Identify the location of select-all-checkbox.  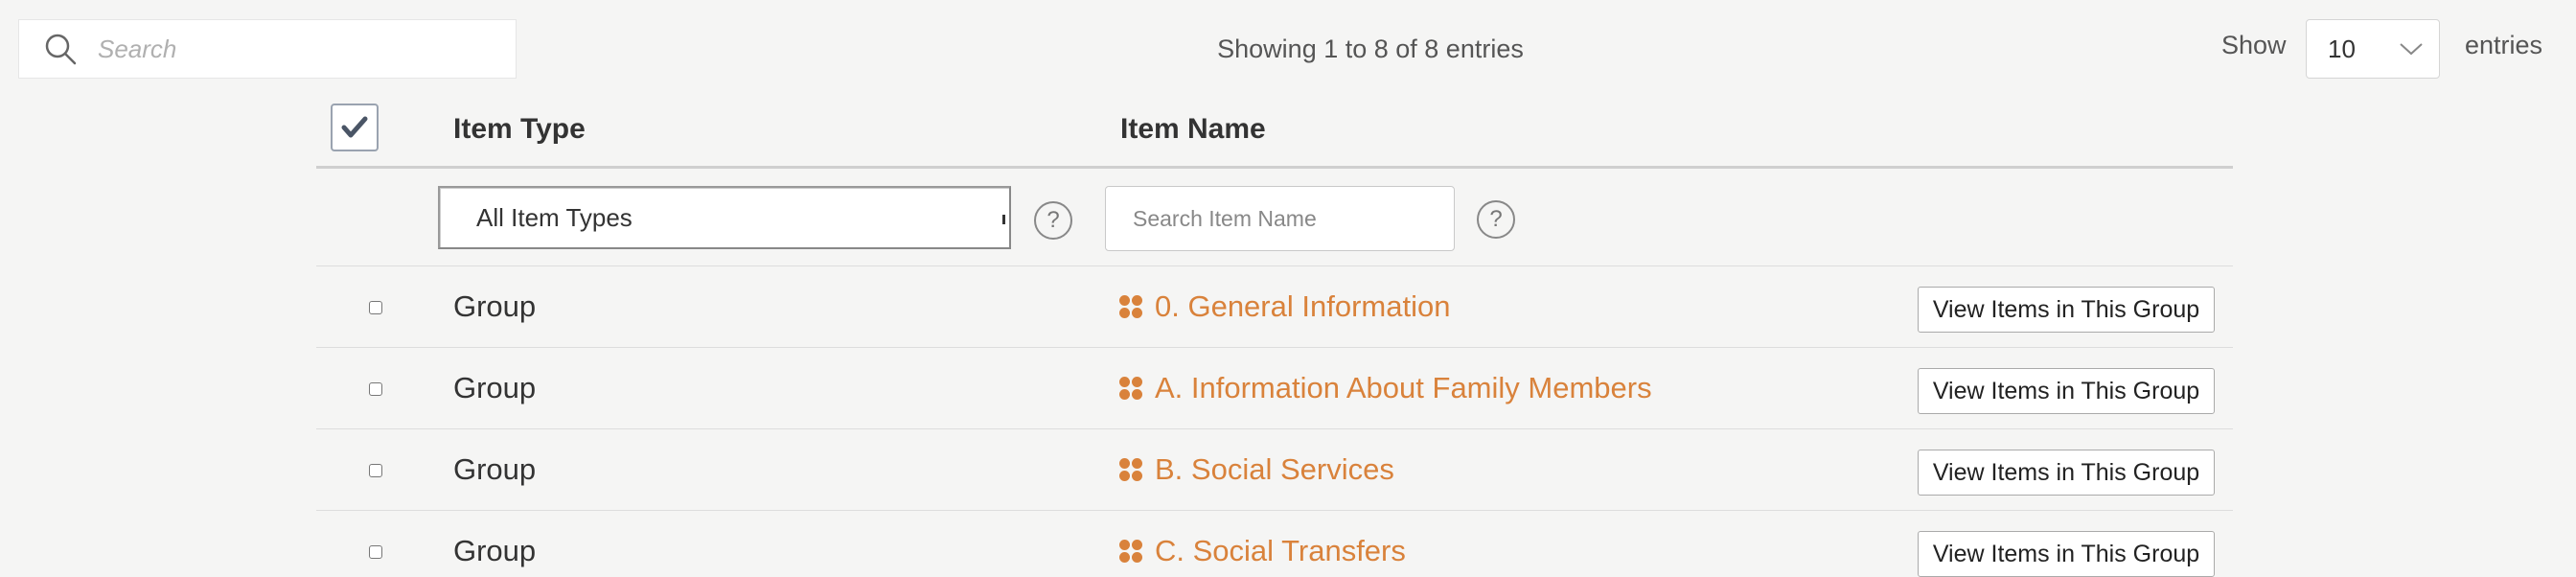
(355, 127).